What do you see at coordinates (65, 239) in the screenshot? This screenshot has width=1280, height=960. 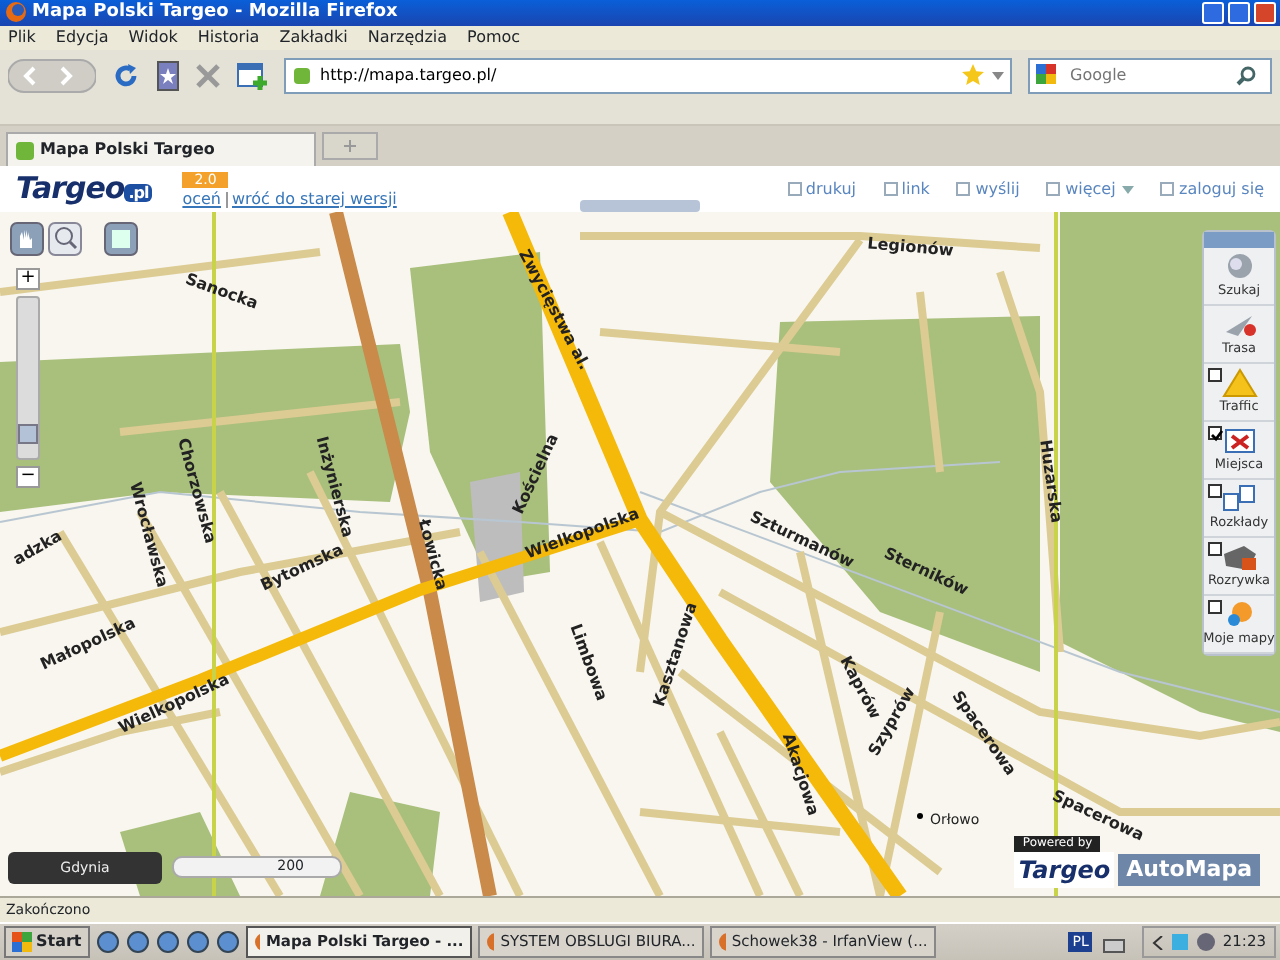 I see `zoom-tool-button` at bounding box center [65, 239].